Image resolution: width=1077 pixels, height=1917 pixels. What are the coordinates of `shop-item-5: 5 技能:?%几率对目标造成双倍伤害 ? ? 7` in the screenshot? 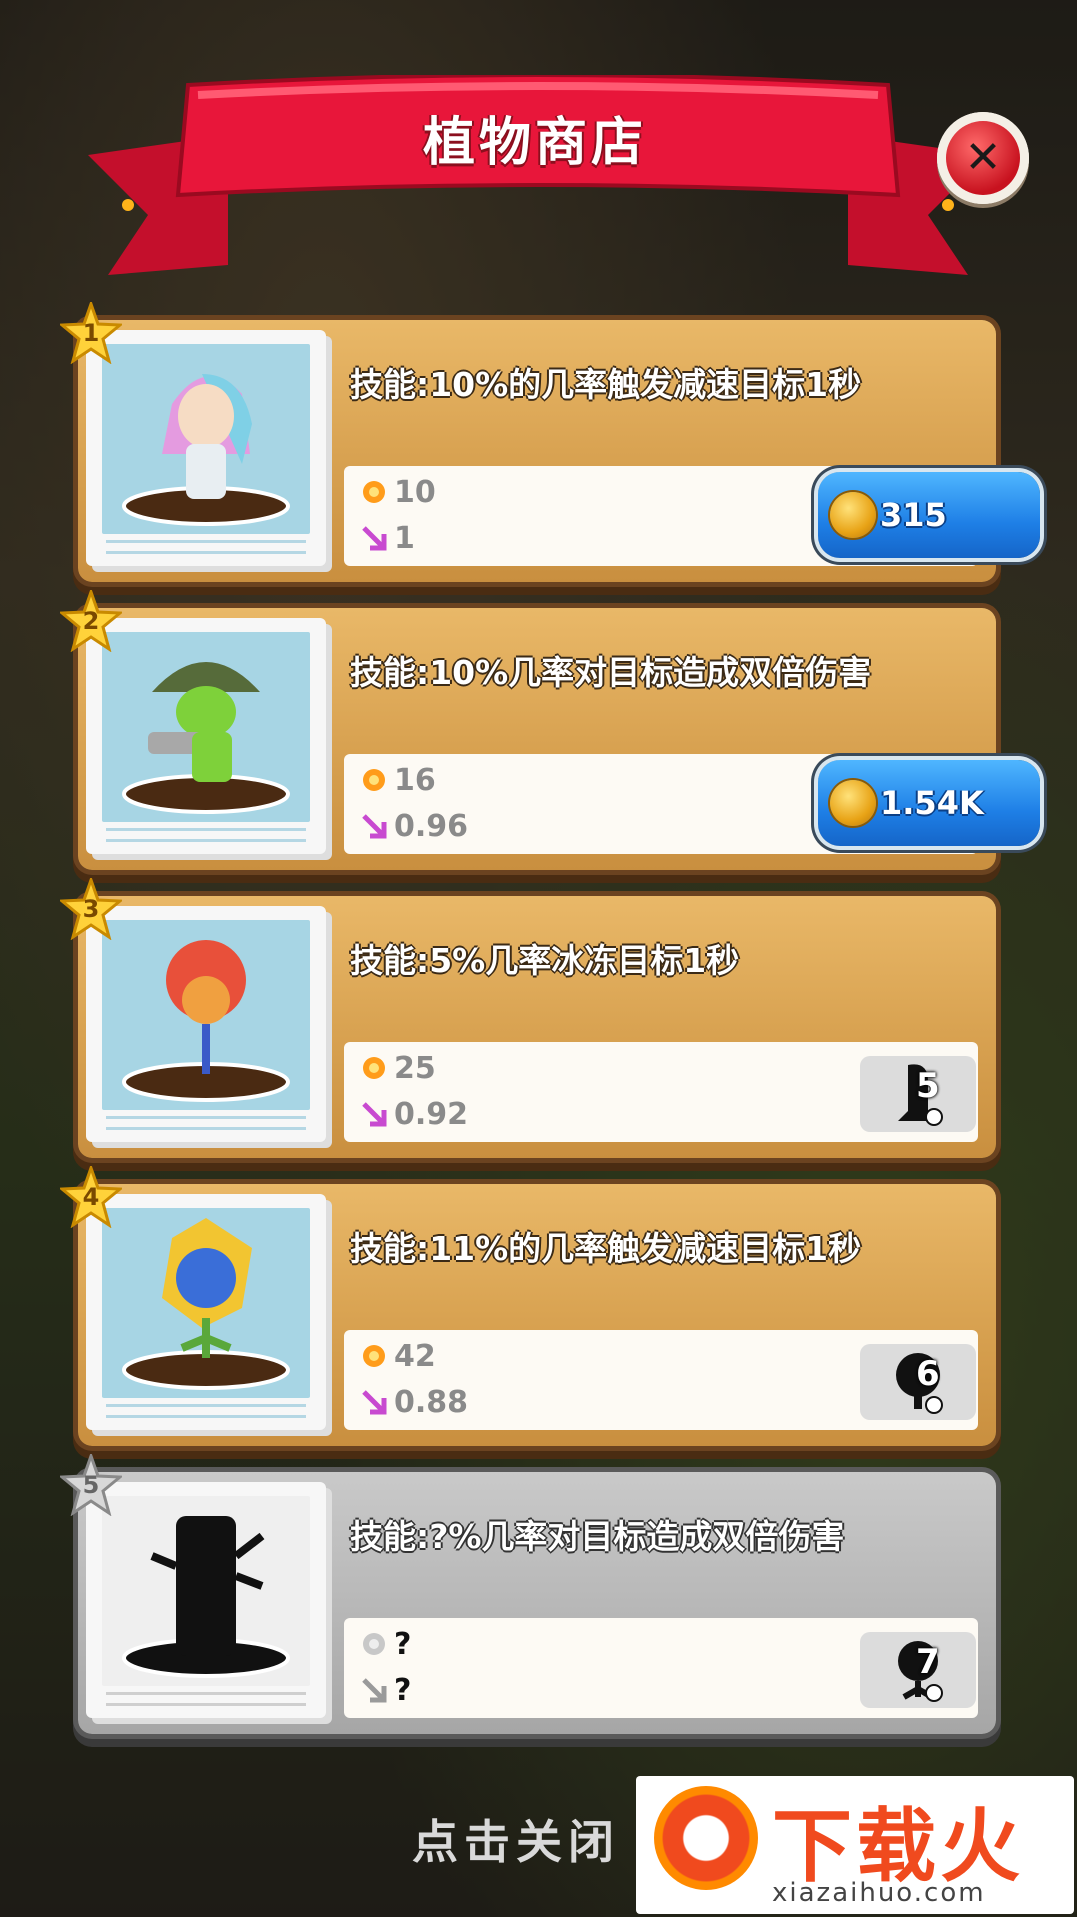 It's located at (527, 1592).